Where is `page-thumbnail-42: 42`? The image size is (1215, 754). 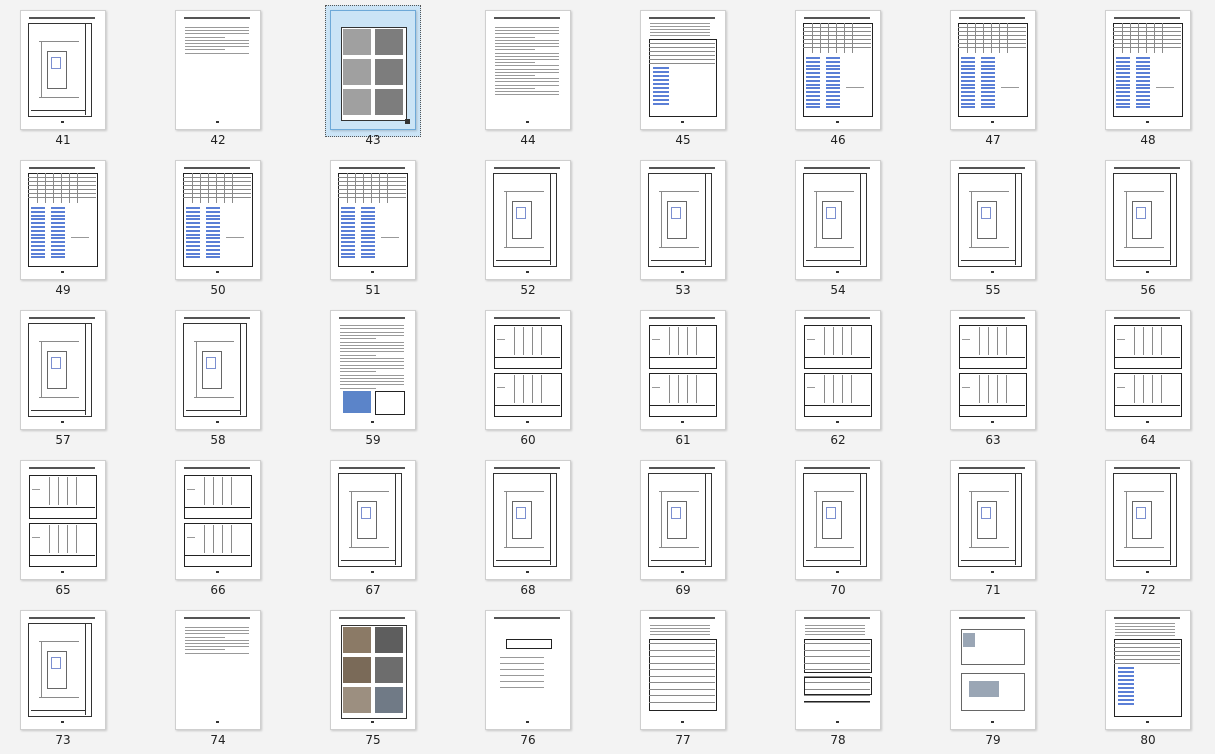 page-thumbnail-42: 42 is located at coordinates (232, 75).